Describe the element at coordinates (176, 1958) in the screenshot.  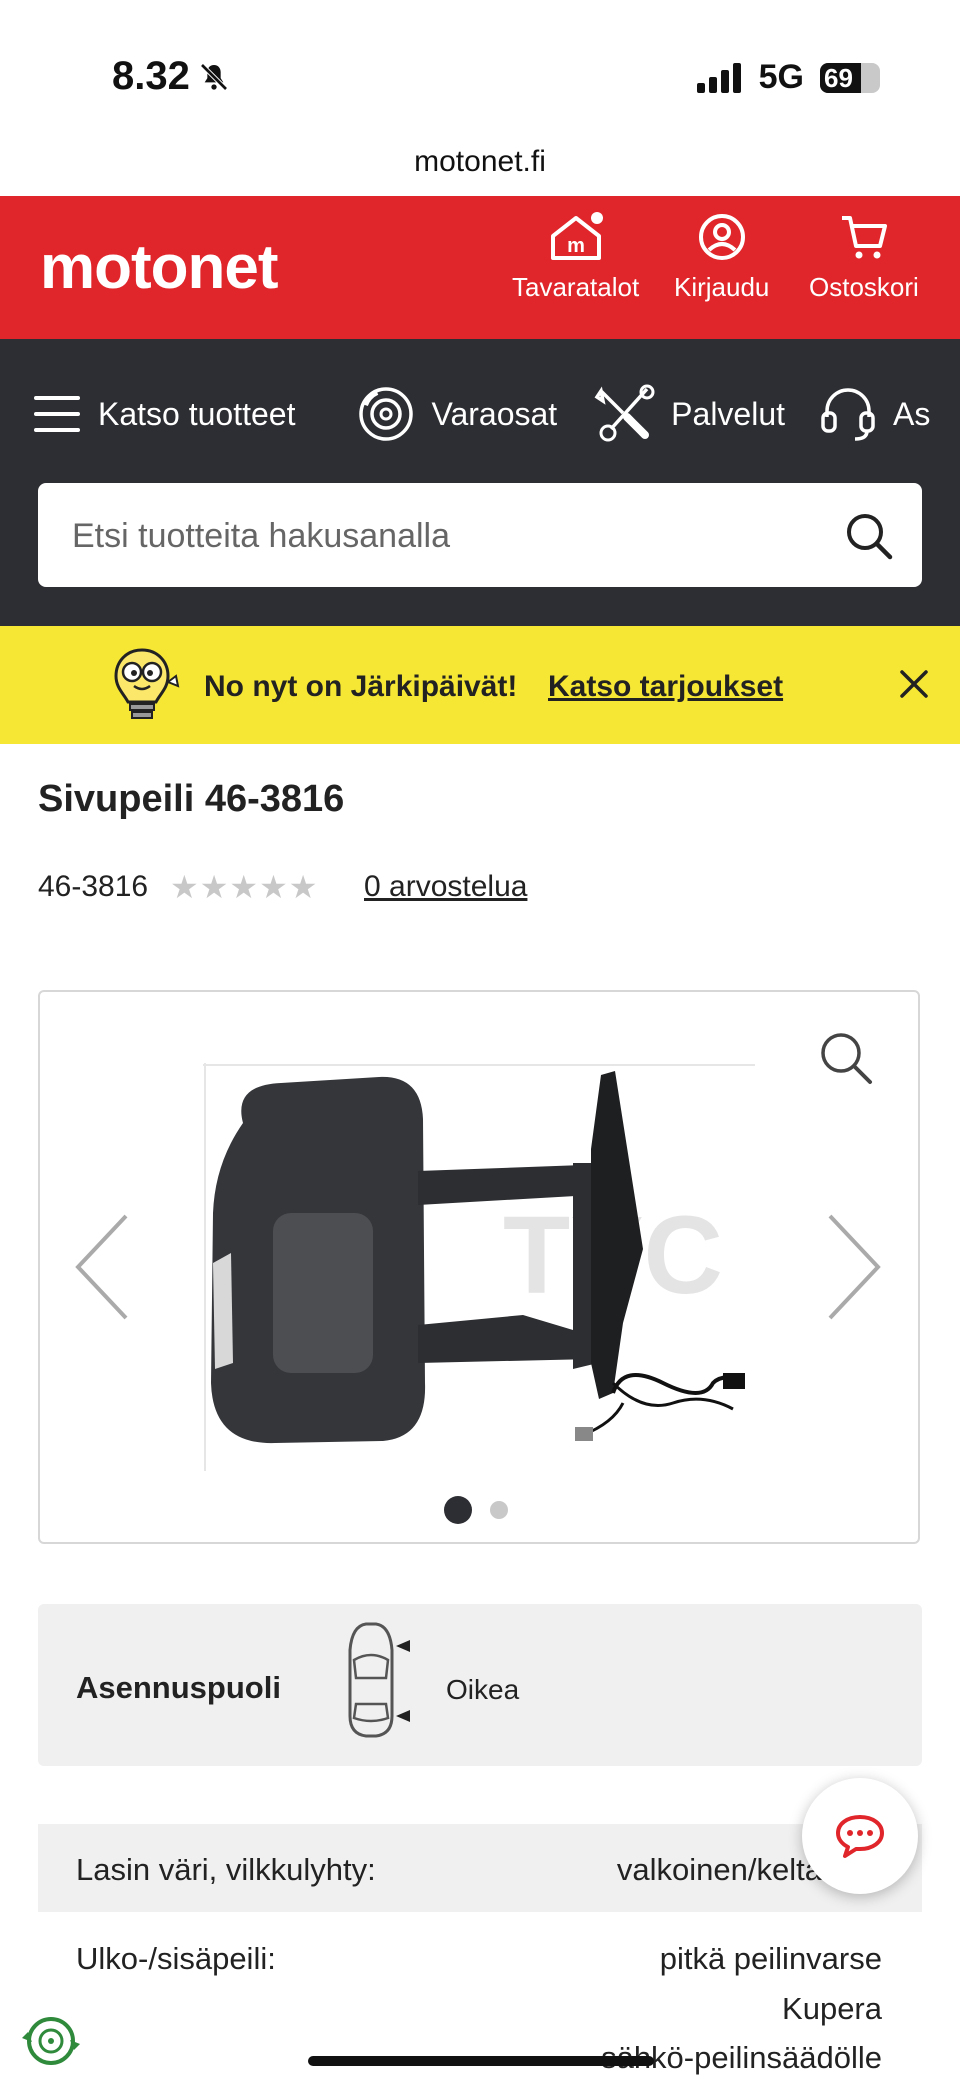
I see `spec-label-mirror-type: Ulko-/sisäpeili:` at that location.